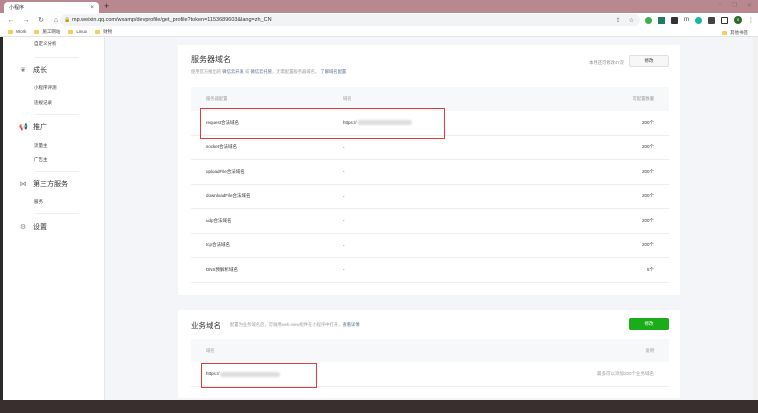 This screenshot has height=413, width=758. Describe the element at coordinates (286, 324) in the screenshot. I see `desc-text: 配置为业务域名后，可调用web-view组件在小程序中打开，` at that location.